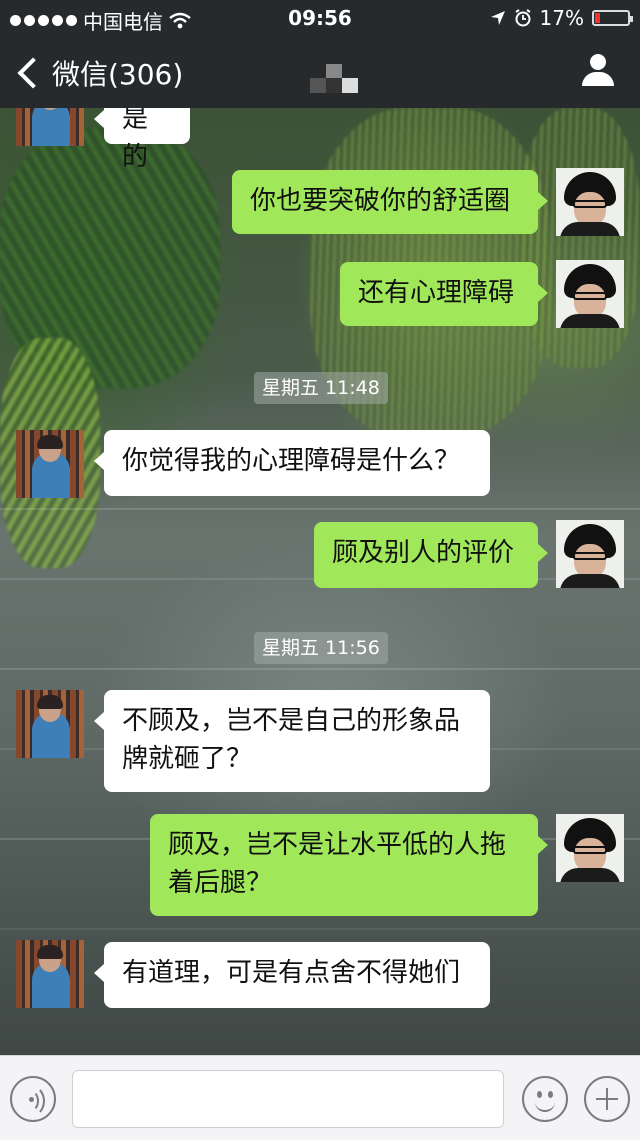 The height and width of the screenshot is (1140, 640). Describe the element at coordinates (321, 388) in the screenshot. I see `timestamp: 星期五 11:48` at that location.